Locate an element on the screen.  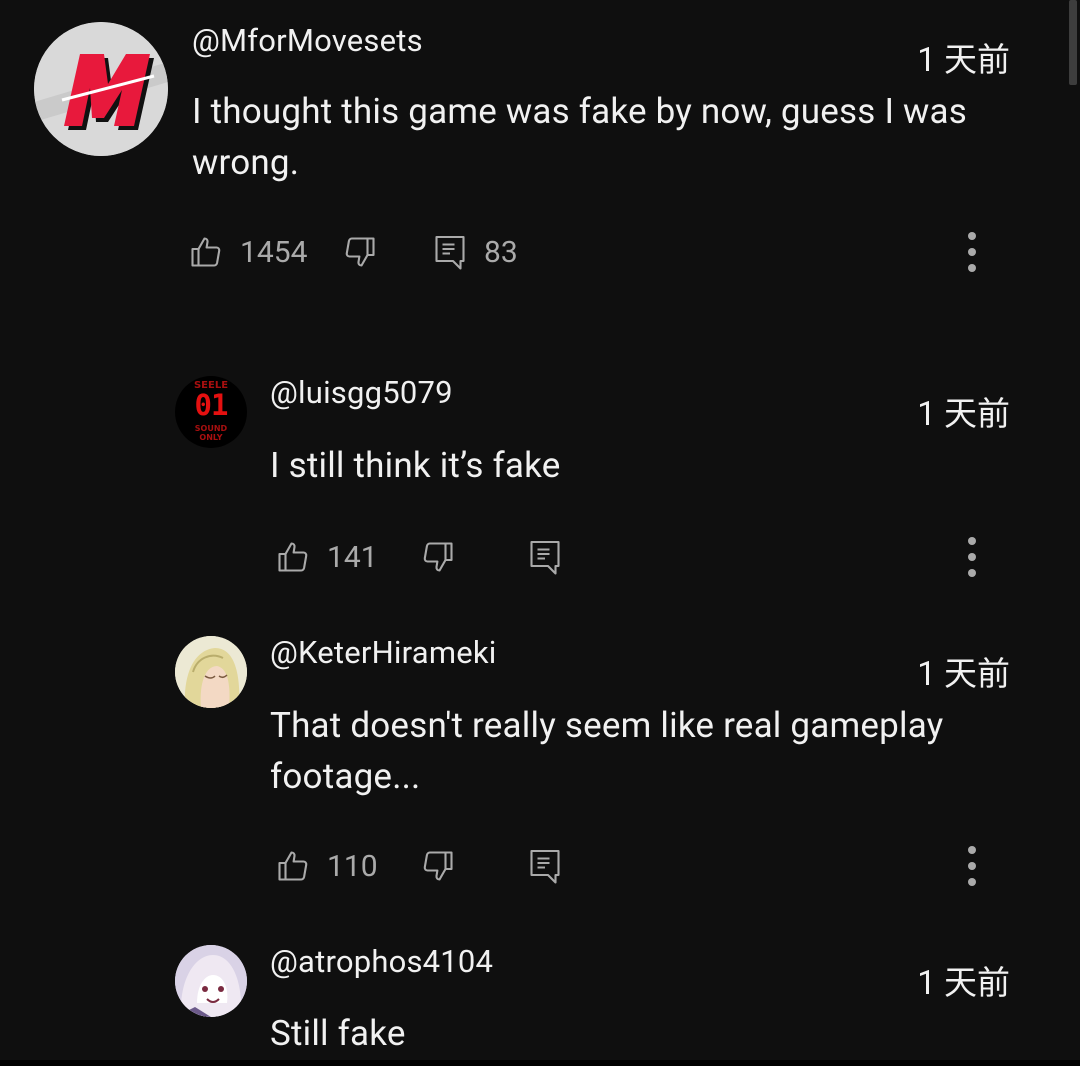
comment-text: Still fake is located at coordinates (338, 1033).